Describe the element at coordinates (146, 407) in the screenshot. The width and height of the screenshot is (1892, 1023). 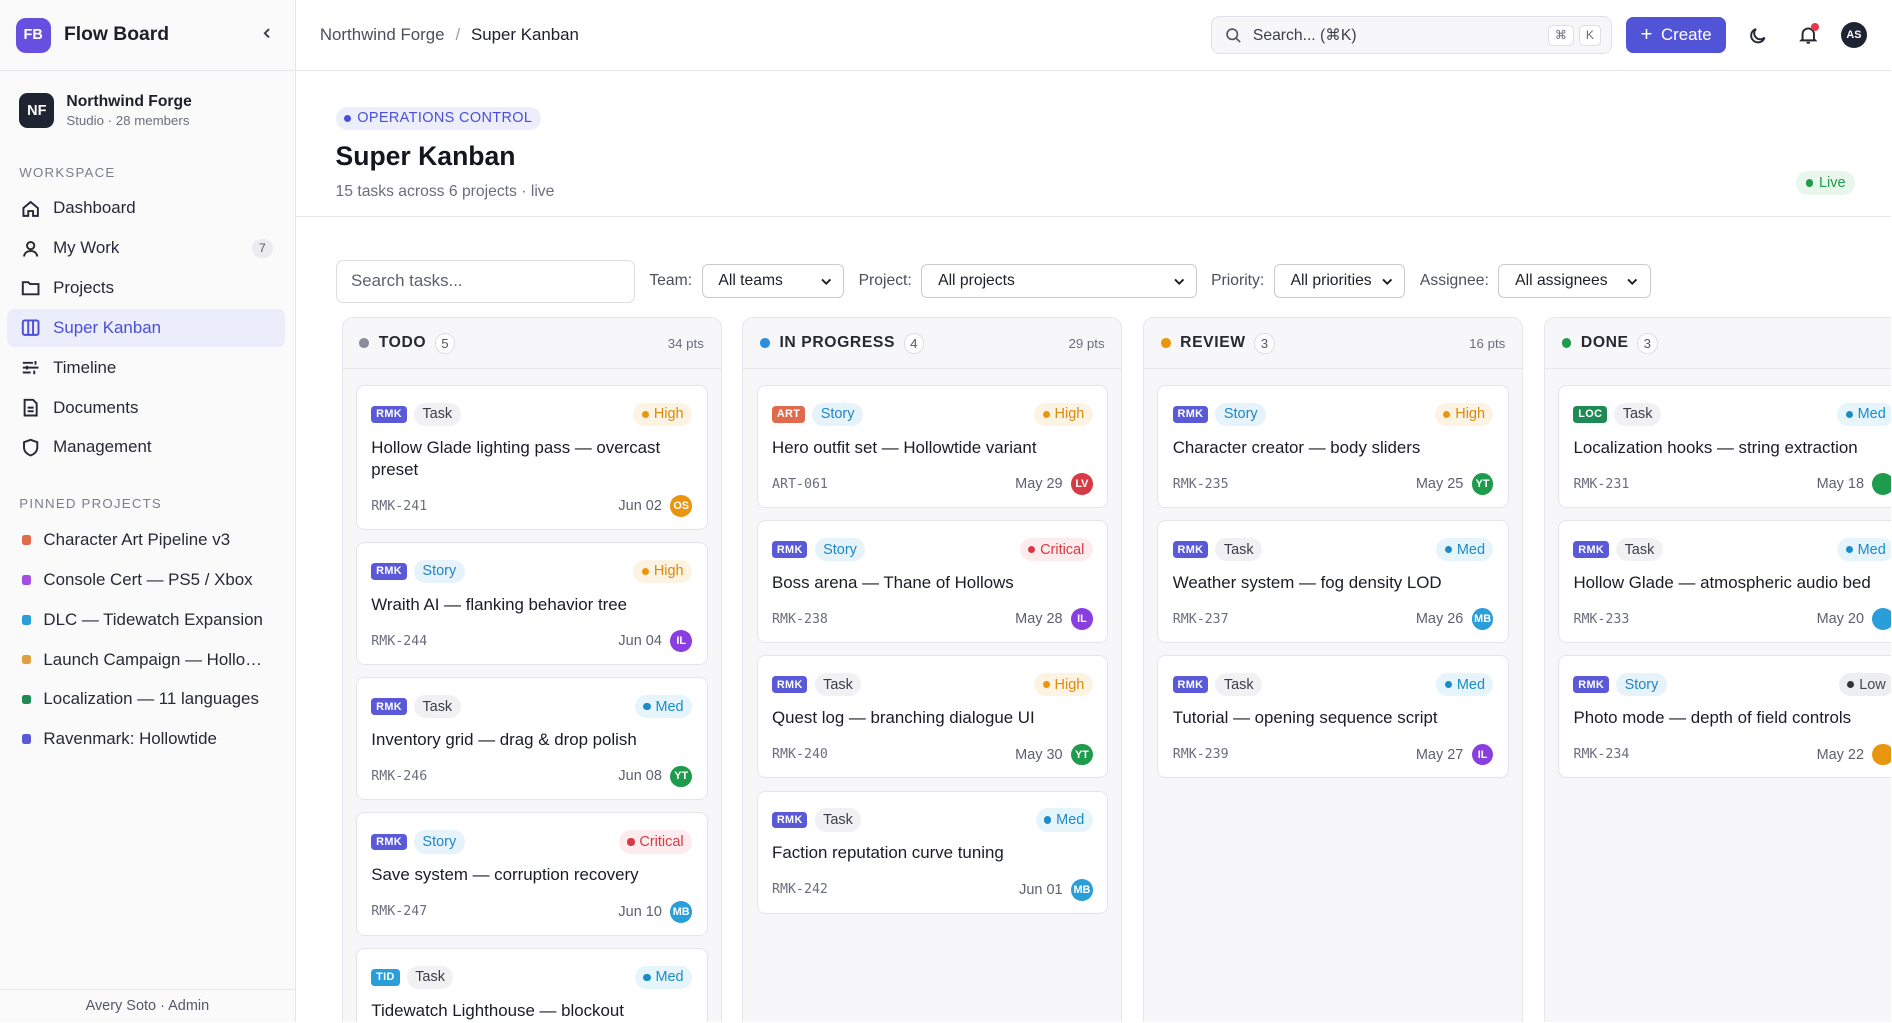
I see `sidebar-item-documents: Documents` at that location.